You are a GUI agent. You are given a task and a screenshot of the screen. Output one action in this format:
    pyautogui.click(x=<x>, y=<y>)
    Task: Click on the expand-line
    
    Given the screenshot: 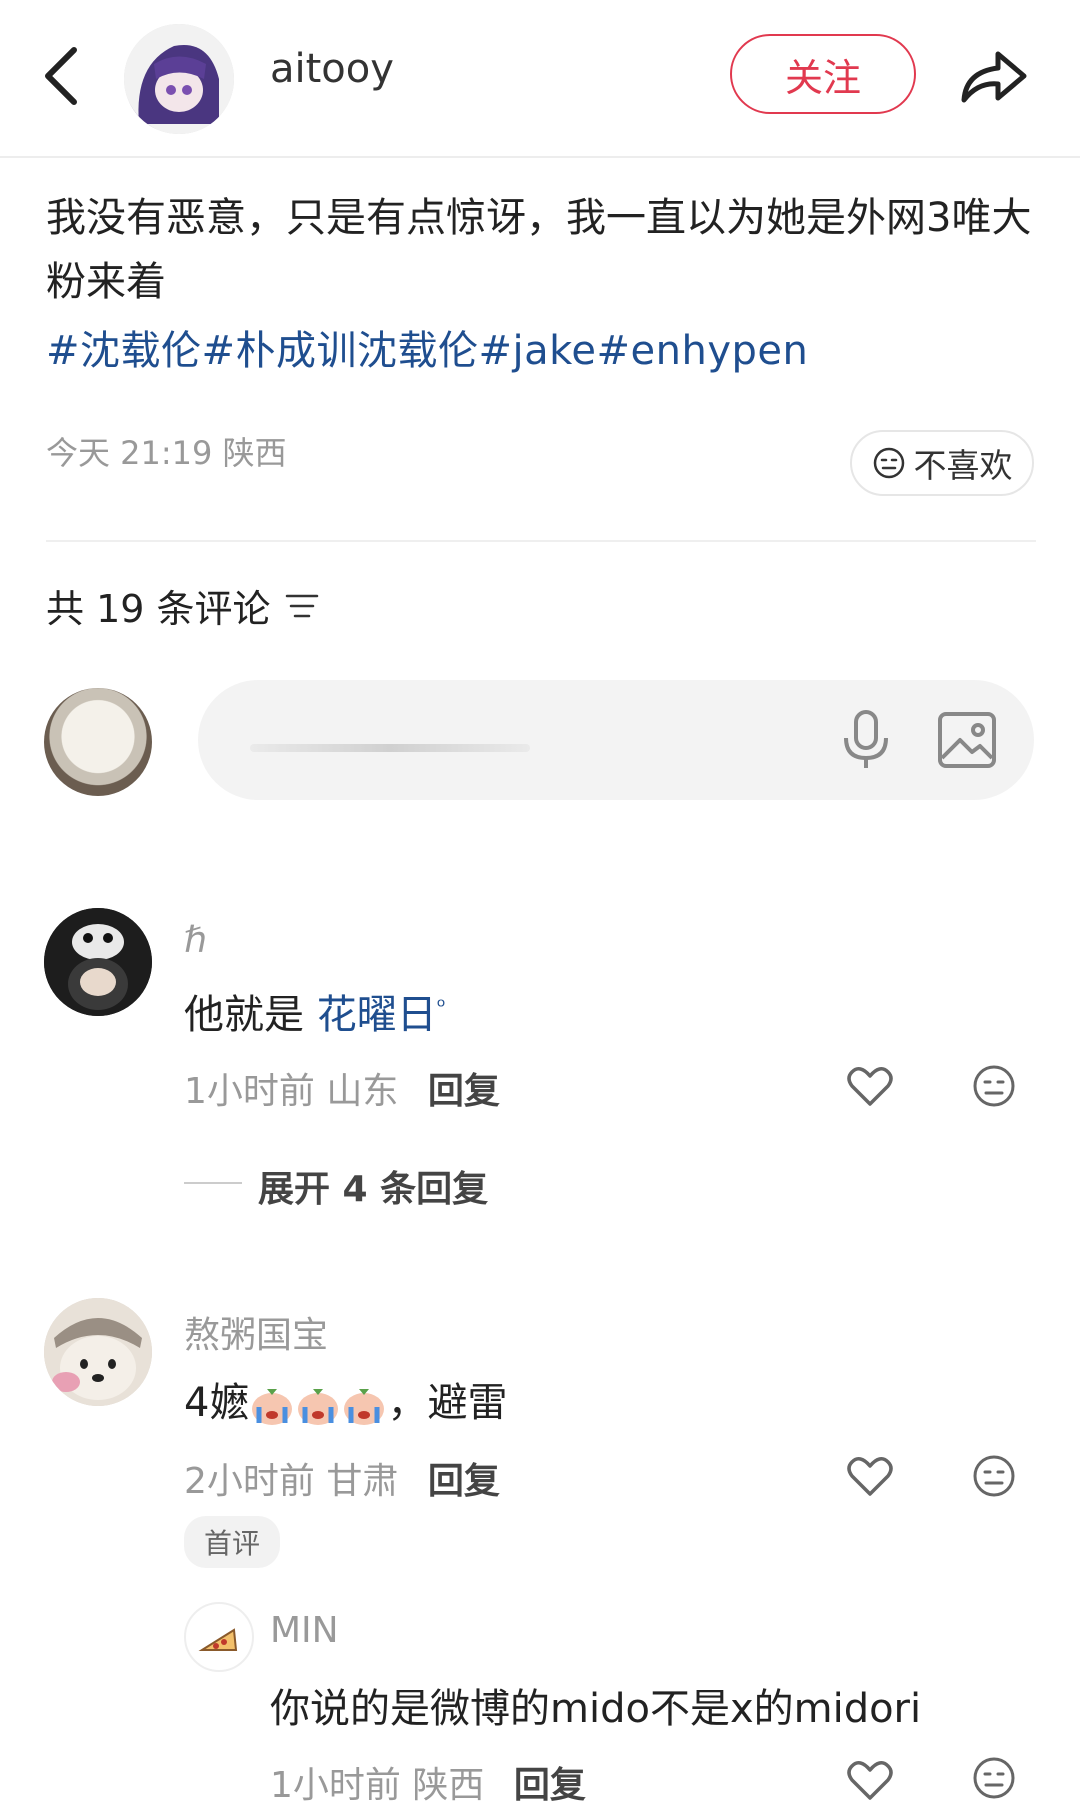 What is the action you would take?
    pyautogui.click(x=213, y=1183)
    